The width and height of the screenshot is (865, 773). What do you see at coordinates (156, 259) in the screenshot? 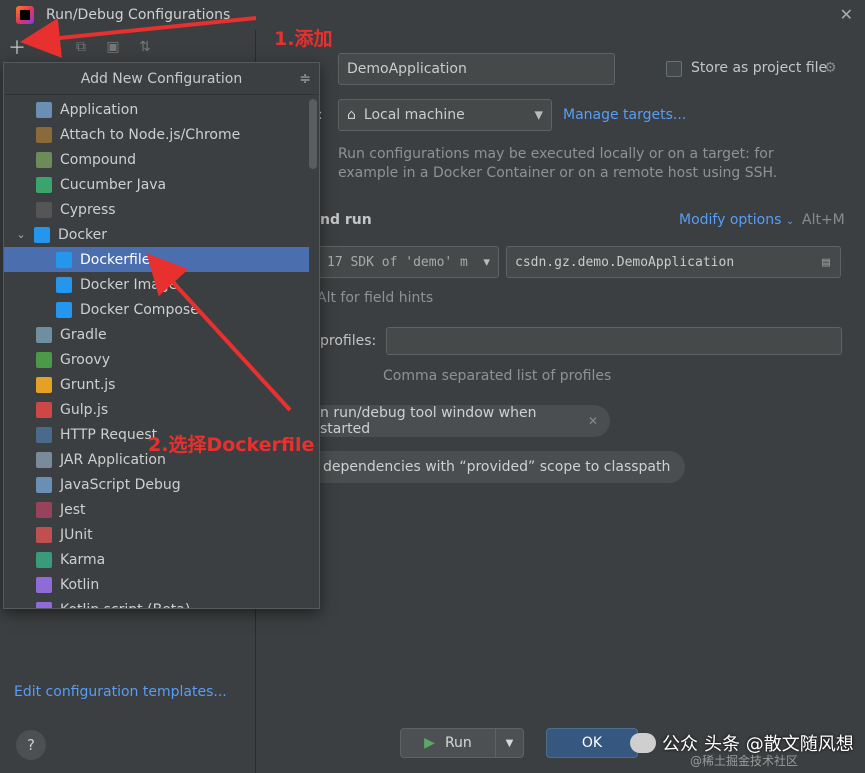
I see `config-type-dockerfile: Dockerfile` at bounding box center [156, 259].